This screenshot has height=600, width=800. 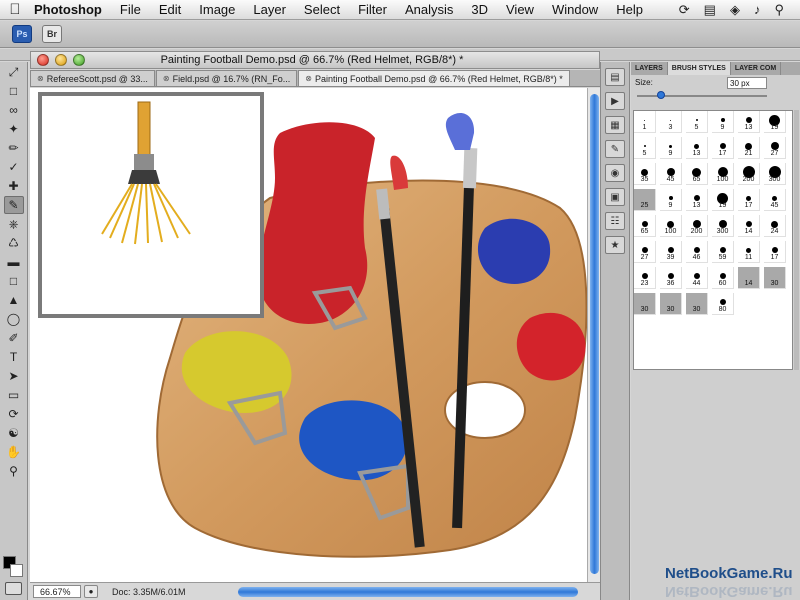 I want to click on brush-preset: 46, so click(x=697, y=252).